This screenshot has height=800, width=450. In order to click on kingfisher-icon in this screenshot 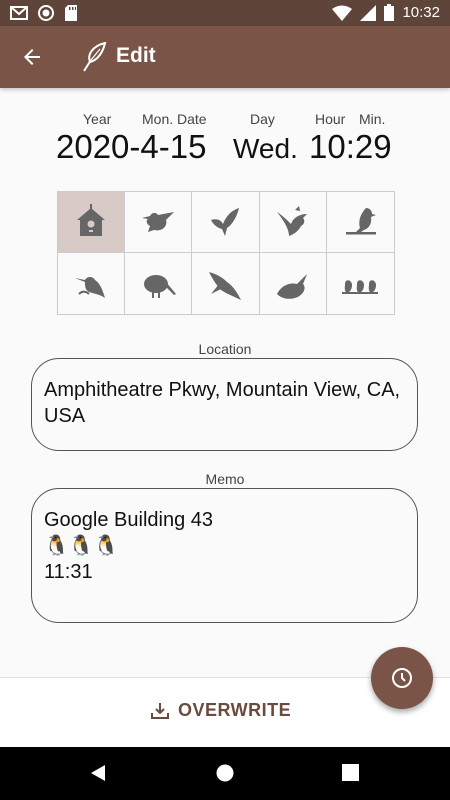, I will do `click(90, 287)`.